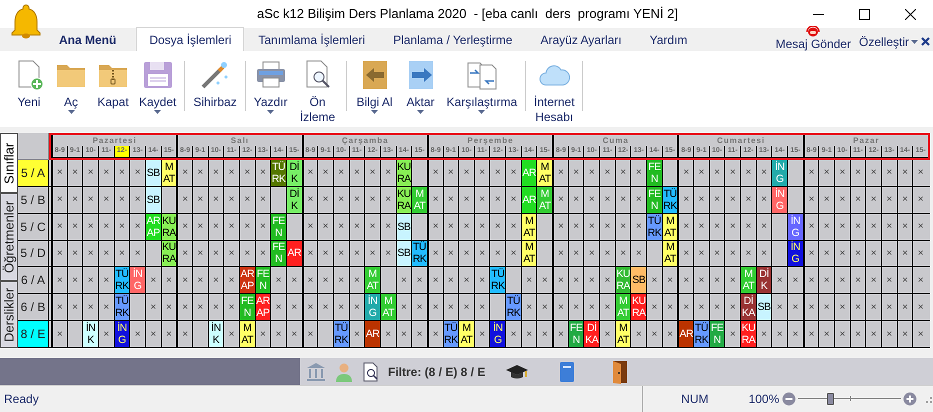  Describe the element at coordinates (850, 399) in the screenshot. I see `zoom-slider` at that location.